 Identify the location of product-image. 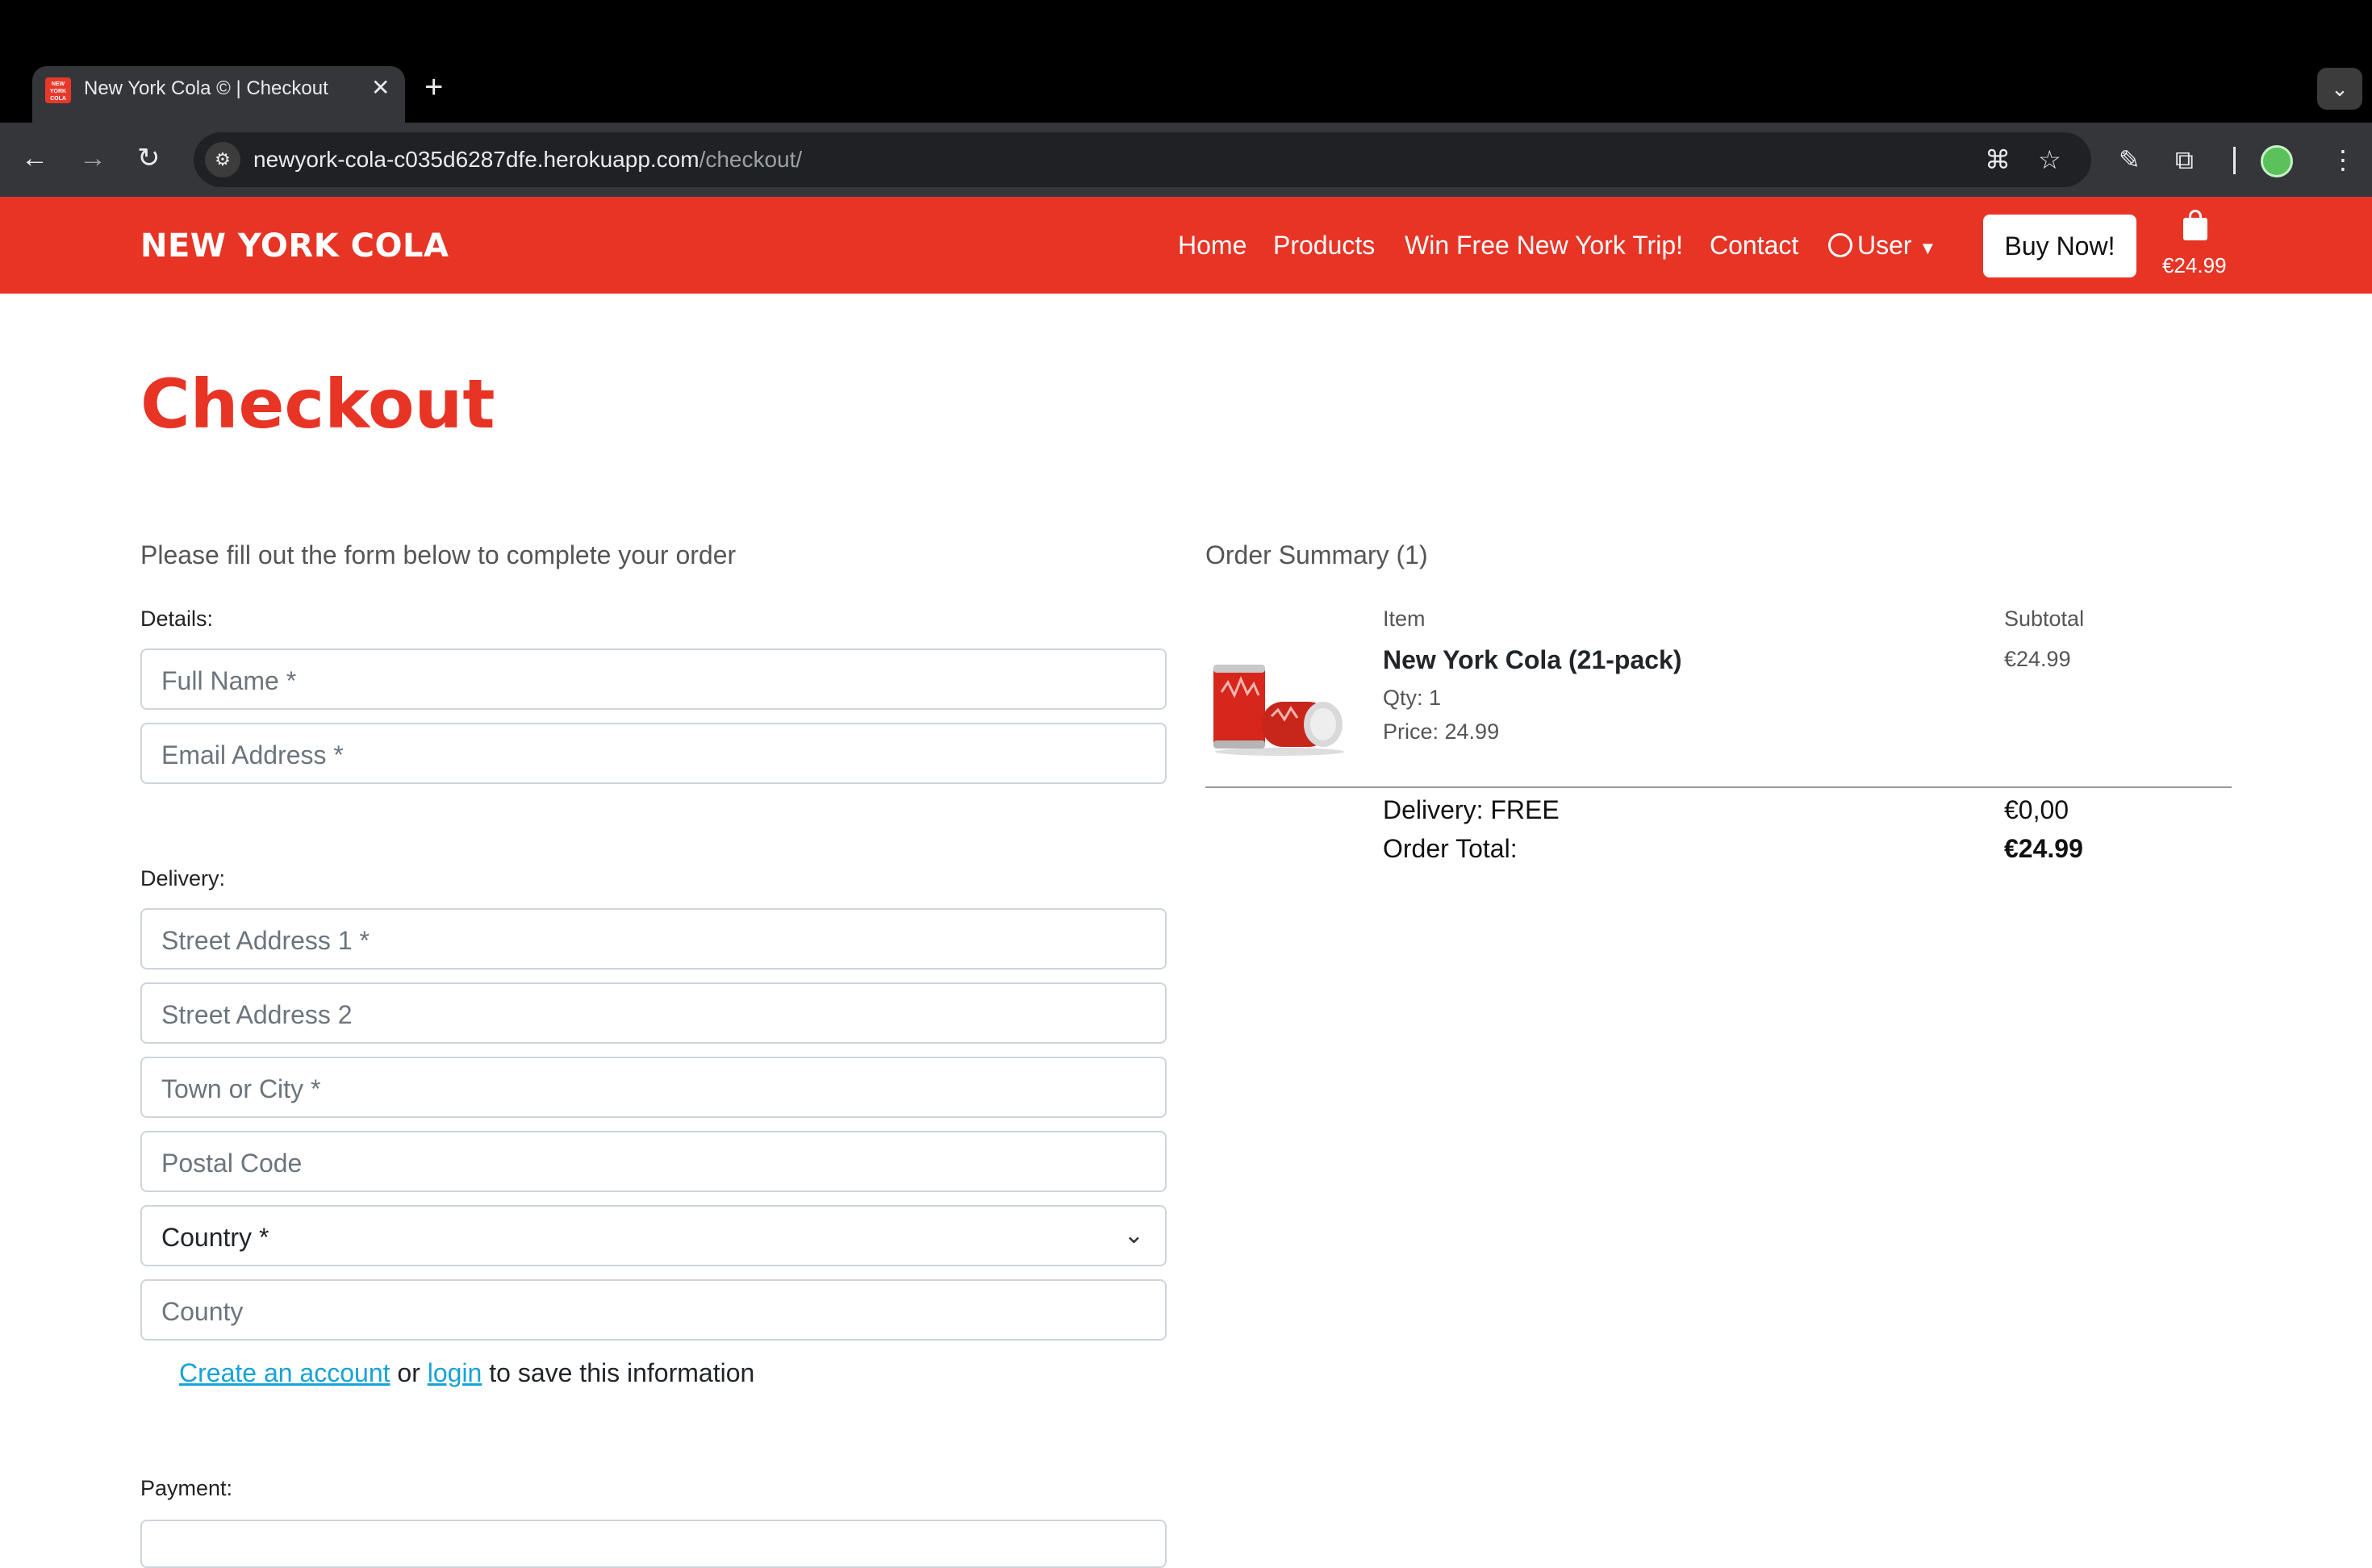
(1278, 711).